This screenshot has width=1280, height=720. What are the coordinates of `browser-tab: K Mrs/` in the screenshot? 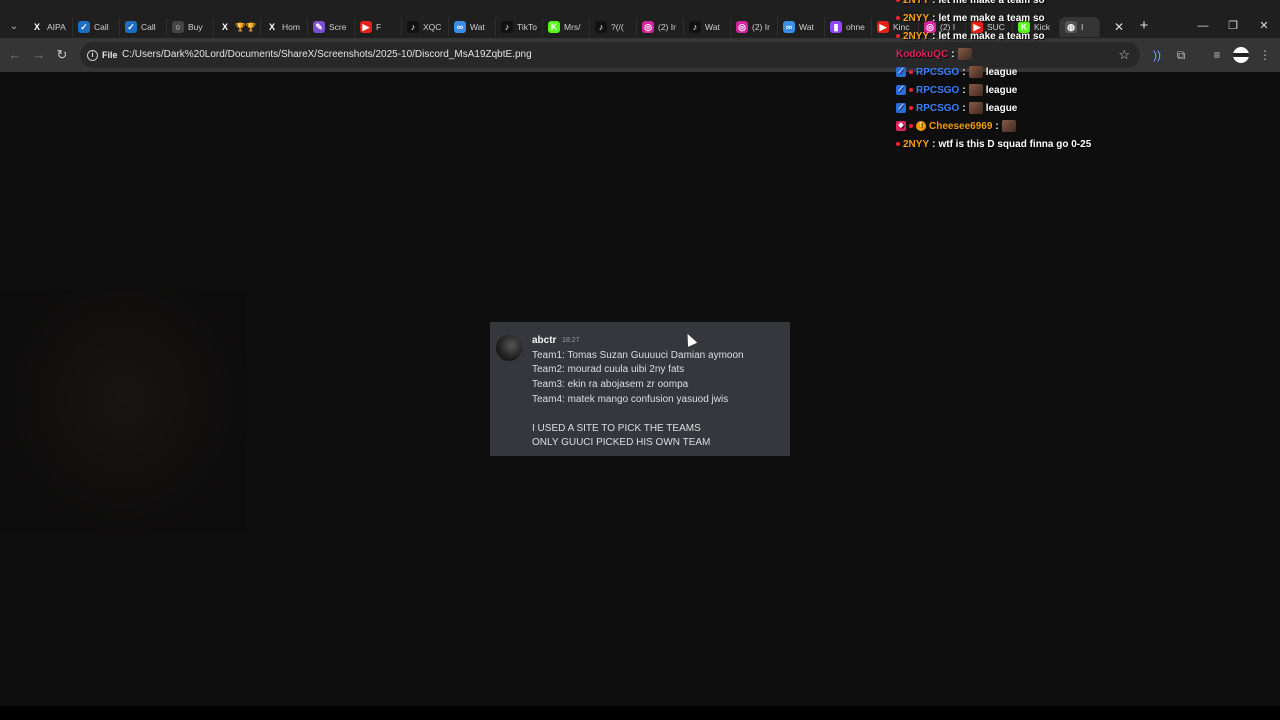 It's located at (566, 27).